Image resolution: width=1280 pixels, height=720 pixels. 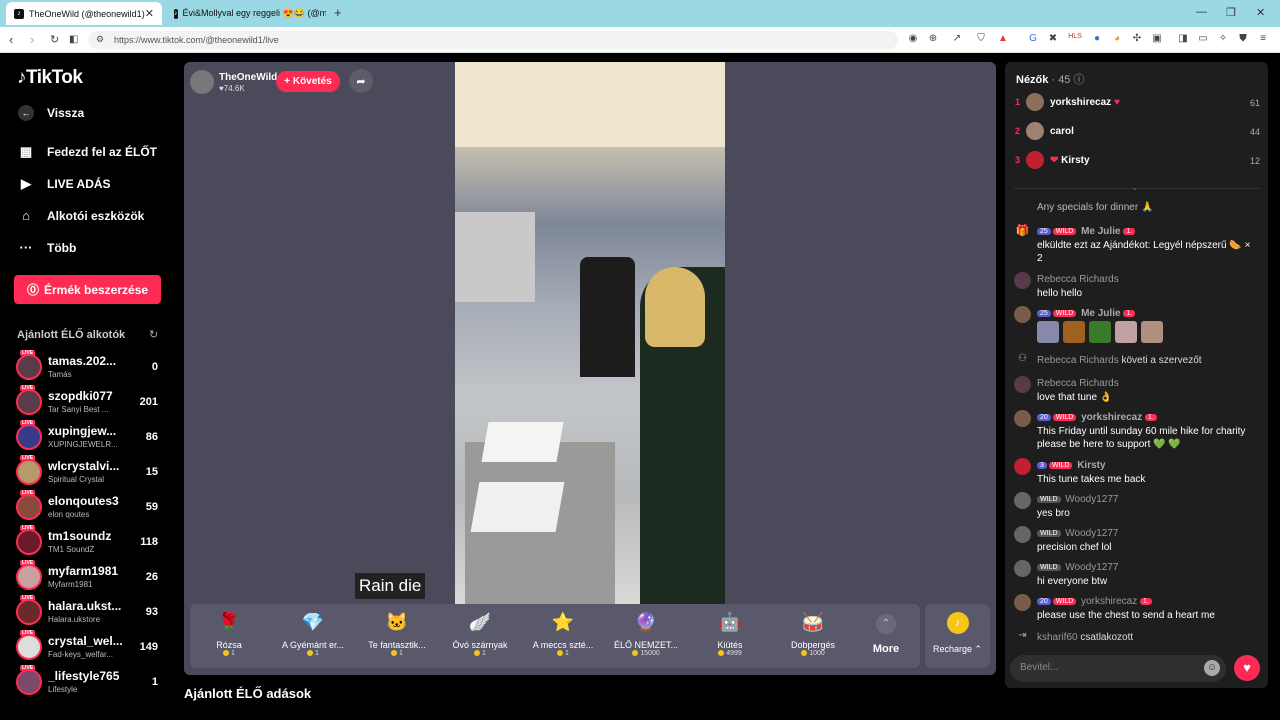 What do you see at coordinates (1263, 38) in the screenshot?
I see `menu-icon: ≡` at bounding box center [1263, 38].